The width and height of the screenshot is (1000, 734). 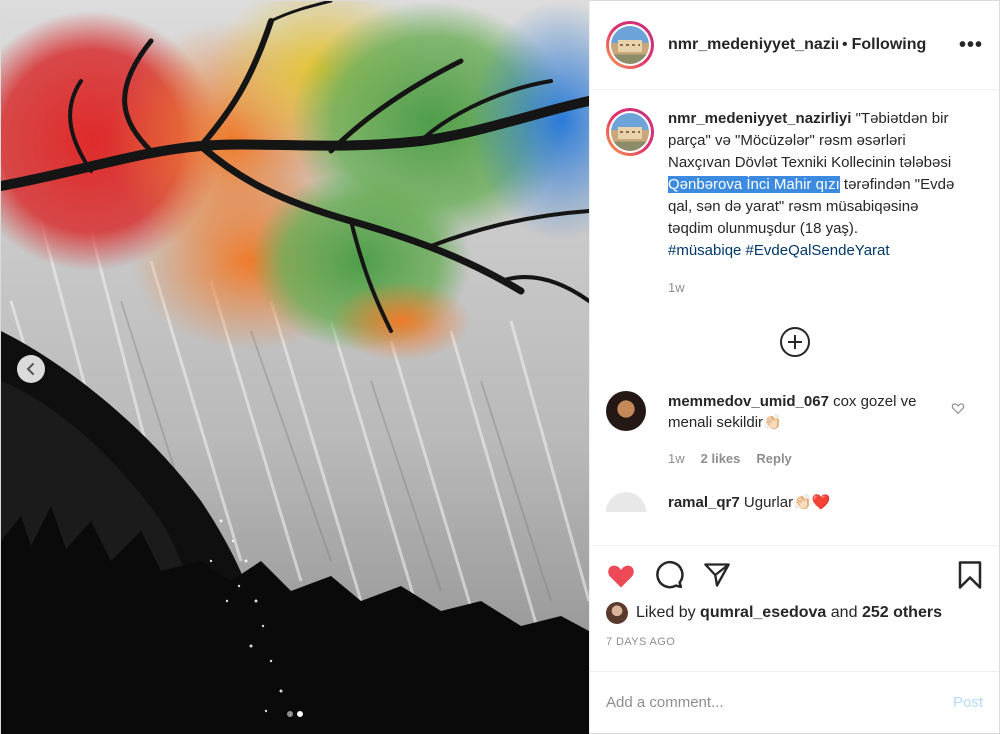 What do you see at coordinates (971, 45) in the screenshot?
I see `more-options-icon: •••` at bounding box center [971, 45].